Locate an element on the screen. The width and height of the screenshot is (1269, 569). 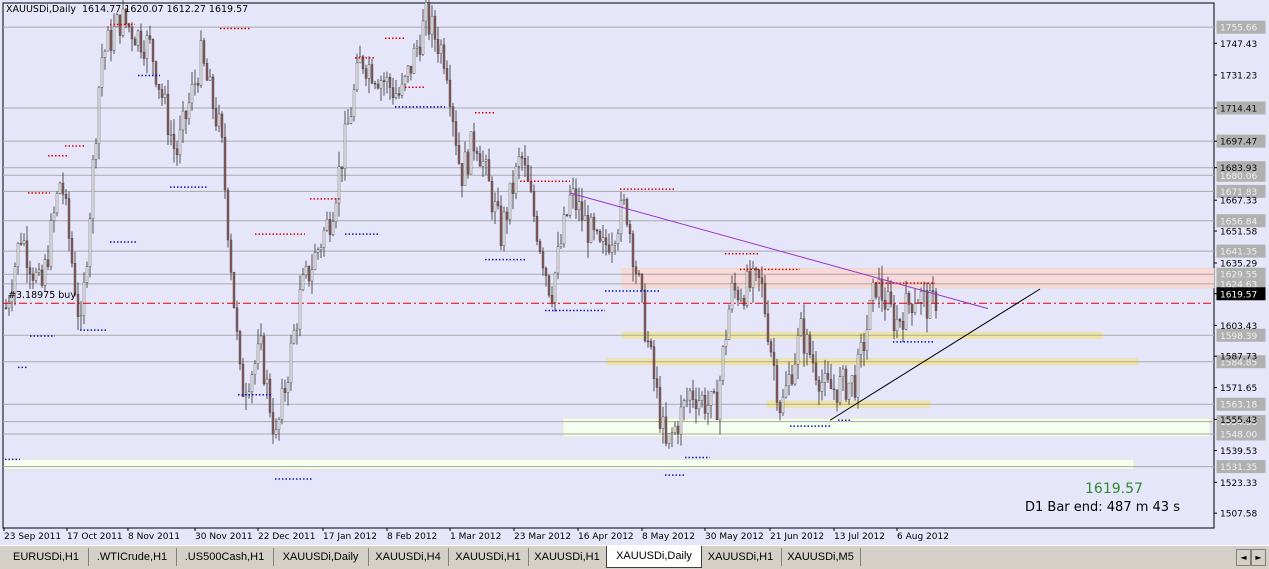
zone-rect is located at coordinates (918, 278).